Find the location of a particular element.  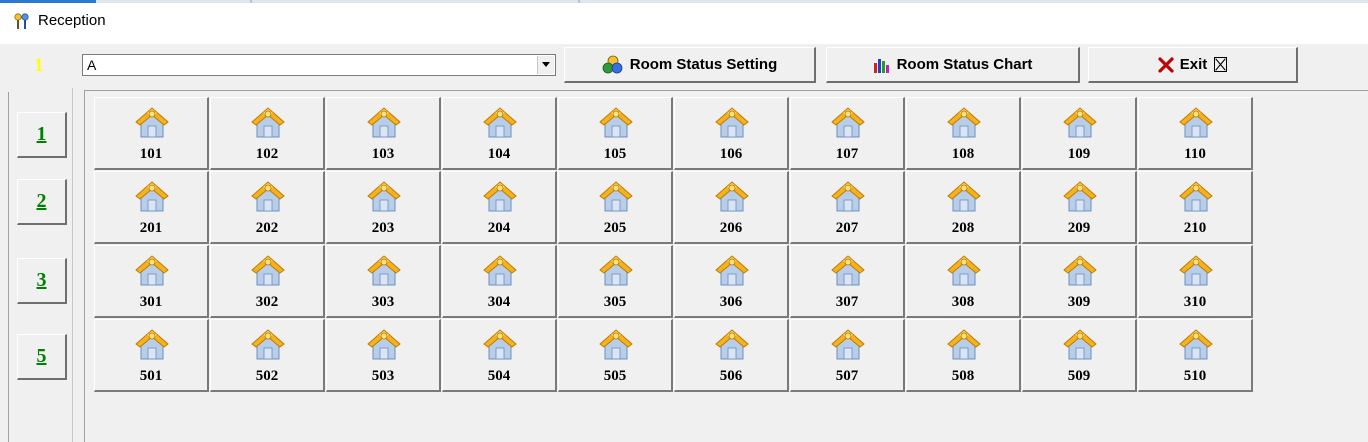

room-number: 505 is located at coordinates (615, 376).